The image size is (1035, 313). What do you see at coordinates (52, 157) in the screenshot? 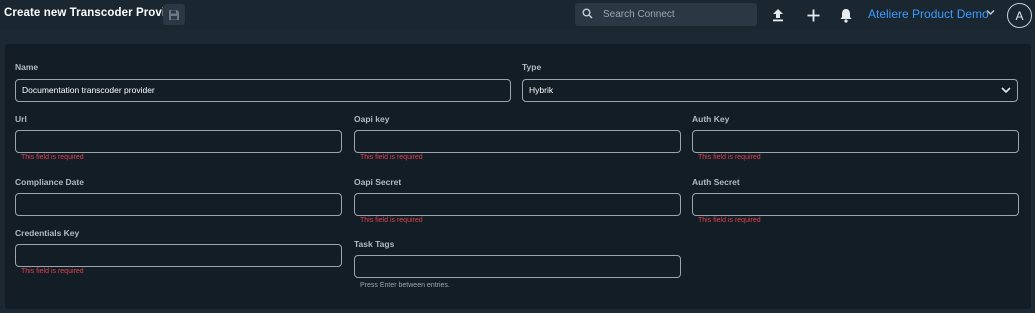
I see `url-error: This field is required` at bounding box center [52, 157].